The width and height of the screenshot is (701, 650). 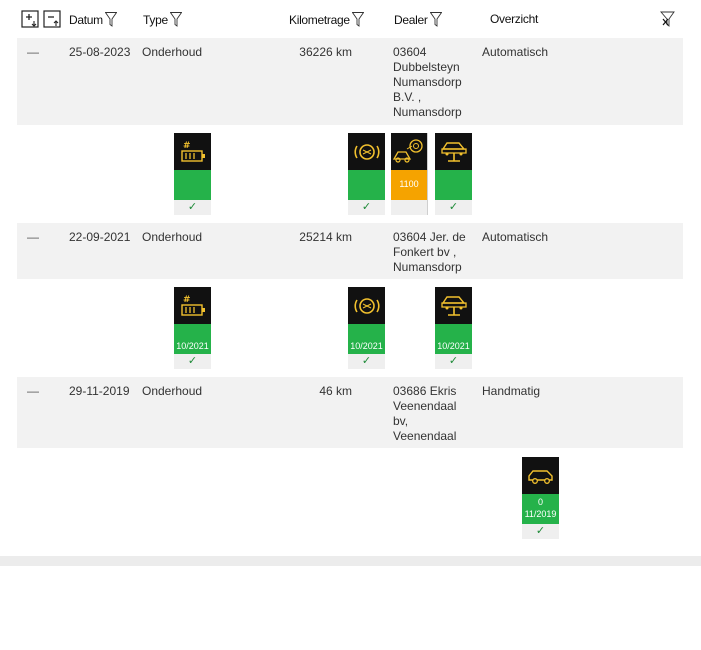 I want to click on table-header: Datum Type Kilometrage Dealer Overzicht, so click(x=350, y=19).